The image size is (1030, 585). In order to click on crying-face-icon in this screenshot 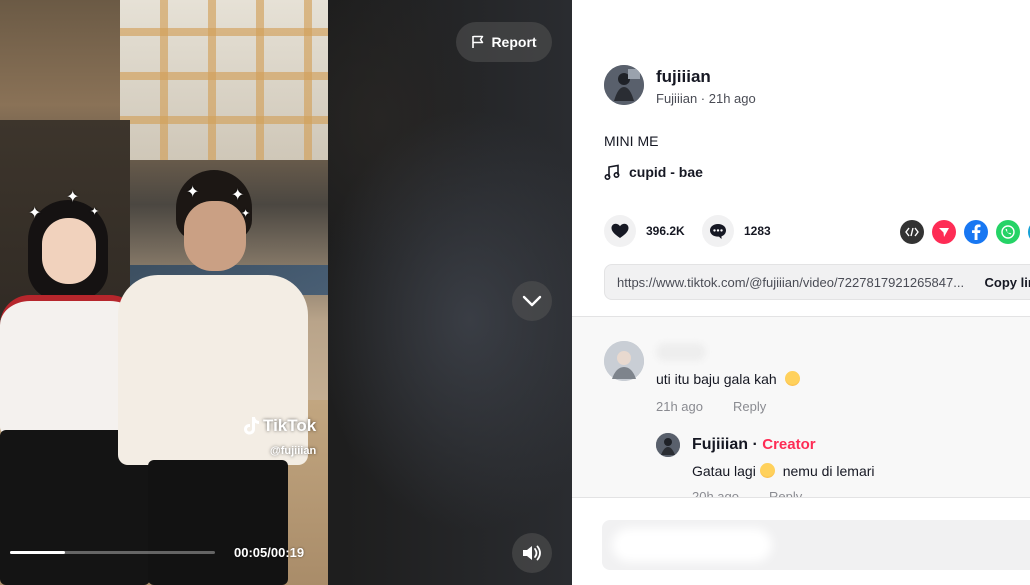, I will do `click(792, 378)`.